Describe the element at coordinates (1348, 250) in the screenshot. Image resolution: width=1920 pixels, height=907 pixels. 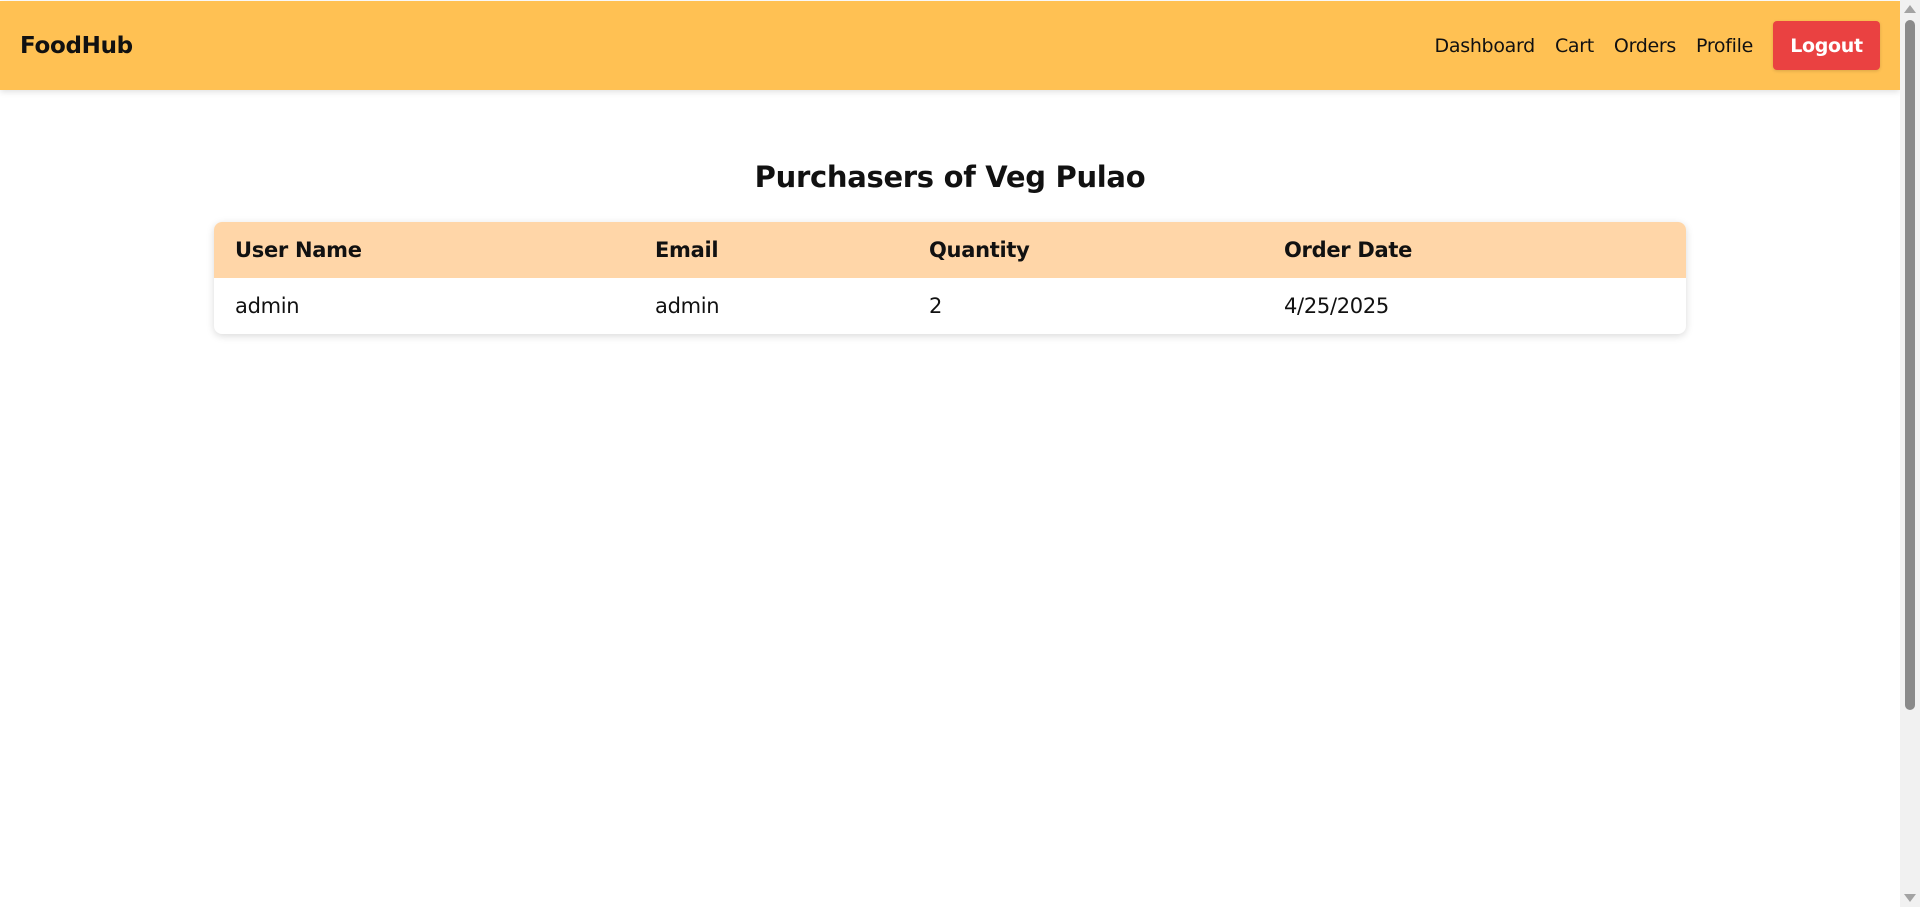
I see `column-header-order-date: Order Date` at that location.